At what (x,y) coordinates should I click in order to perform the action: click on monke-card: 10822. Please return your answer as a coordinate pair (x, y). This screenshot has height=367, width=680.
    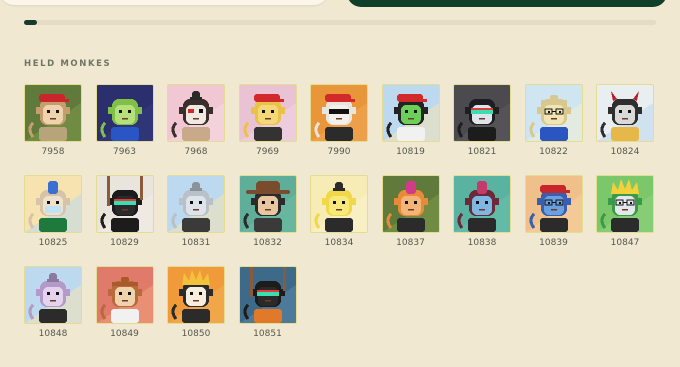
    Looking at the image, I should click on (553, 125).